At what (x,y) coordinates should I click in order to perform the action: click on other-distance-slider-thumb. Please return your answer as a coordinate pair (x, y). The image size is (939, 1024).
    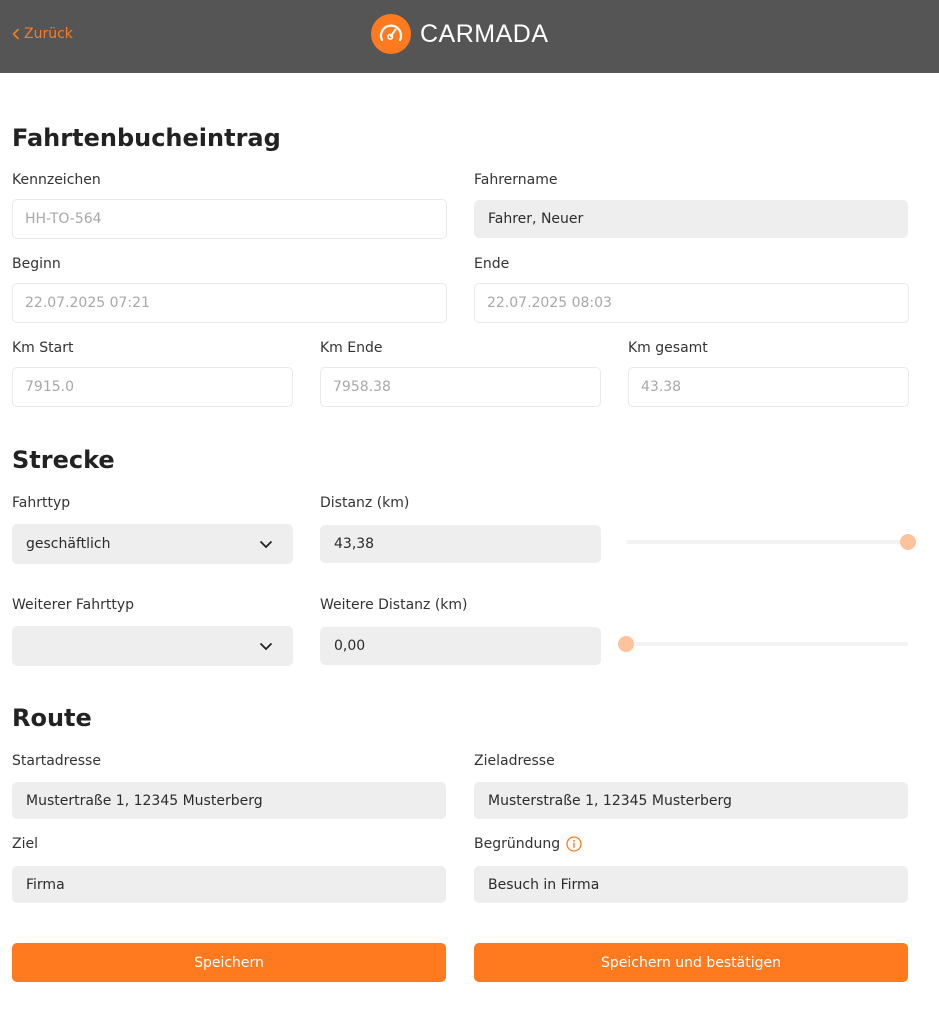
    Looking at the image, I should click on (626, 644).